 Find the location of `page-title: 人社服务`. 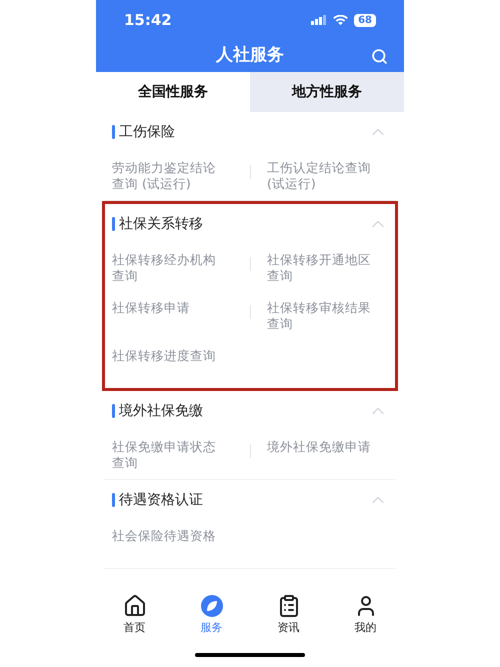

page-title: 人社服务 is located at coordinates (250, 56).